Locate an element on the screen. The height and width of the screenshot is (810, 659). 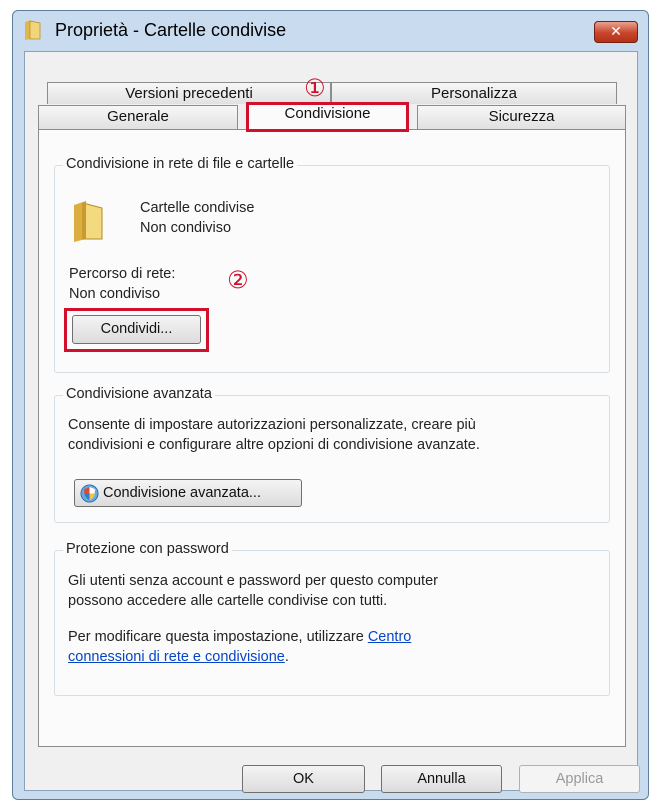
tab-customize: Personalizza is located at coordinates (474, 93).